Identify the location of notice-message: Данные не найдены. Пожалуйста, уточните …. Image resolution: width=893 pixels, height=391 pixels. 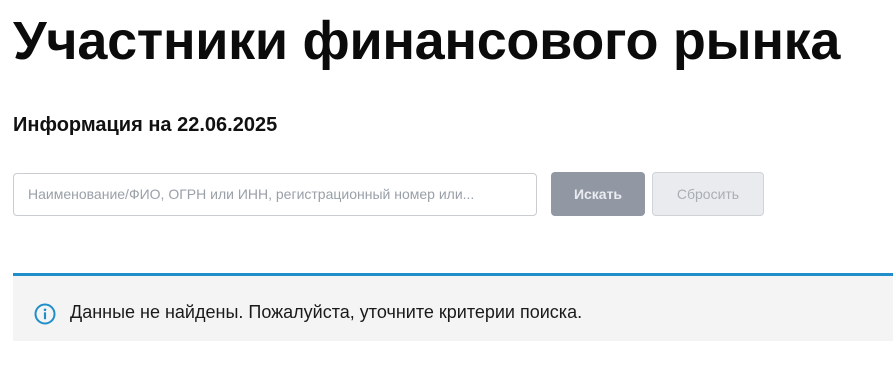
(326, 312).